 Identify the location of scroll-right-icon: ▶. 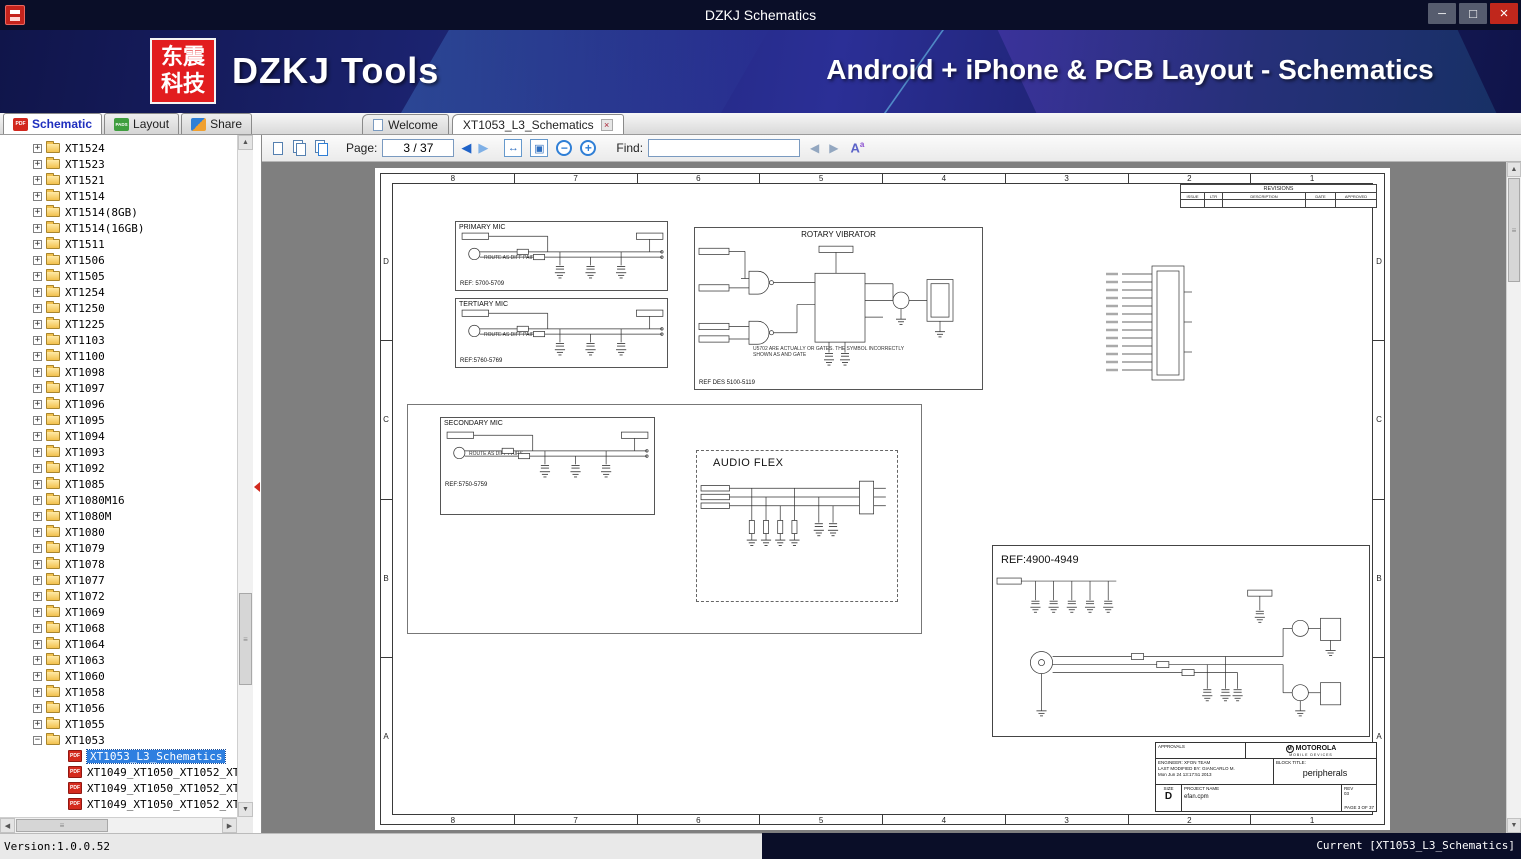
(229, 825).